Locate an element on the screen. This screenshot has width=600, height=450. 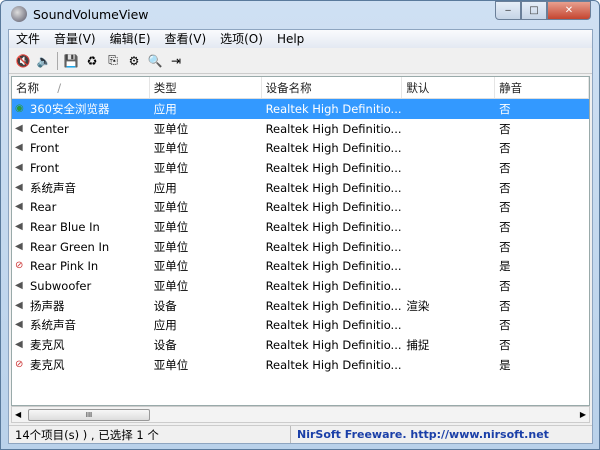
row-name: 扬声器 is located at coordinates (47, 305).